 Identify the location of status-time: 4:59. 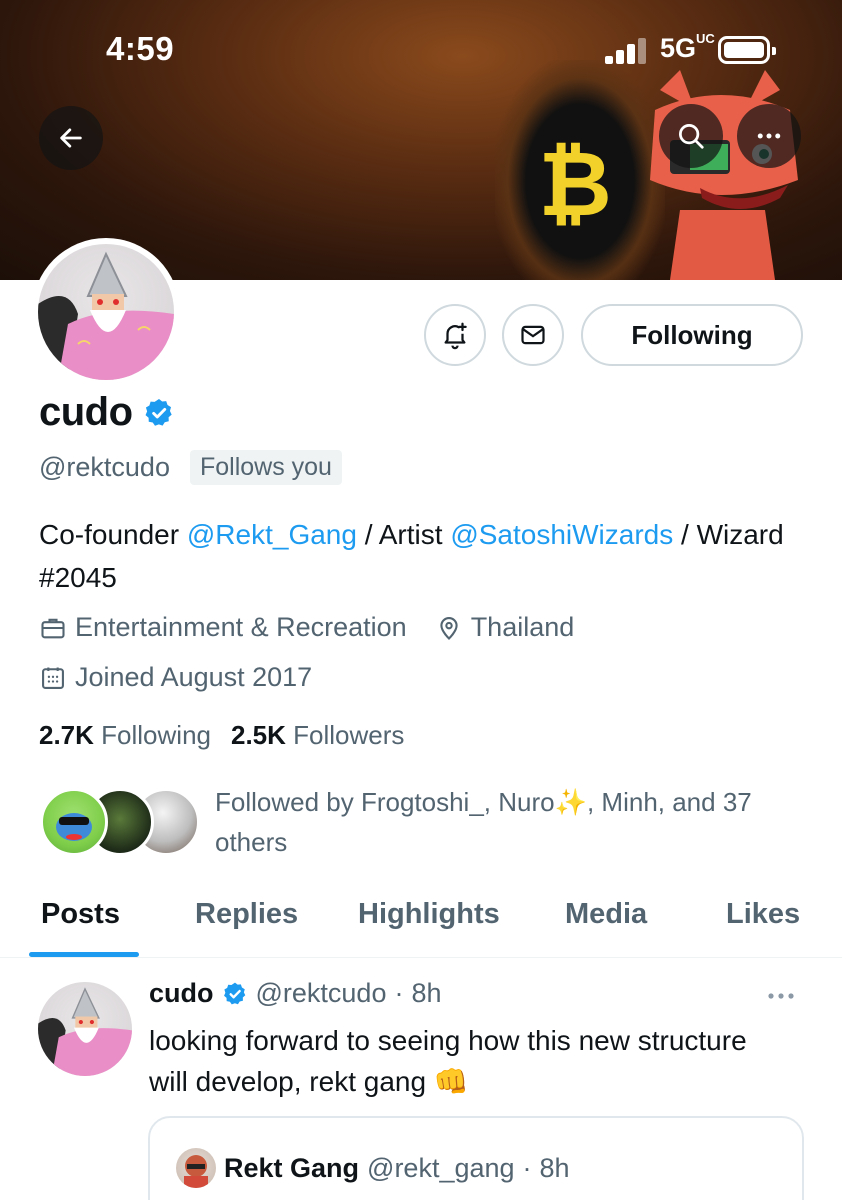
(140, 48).